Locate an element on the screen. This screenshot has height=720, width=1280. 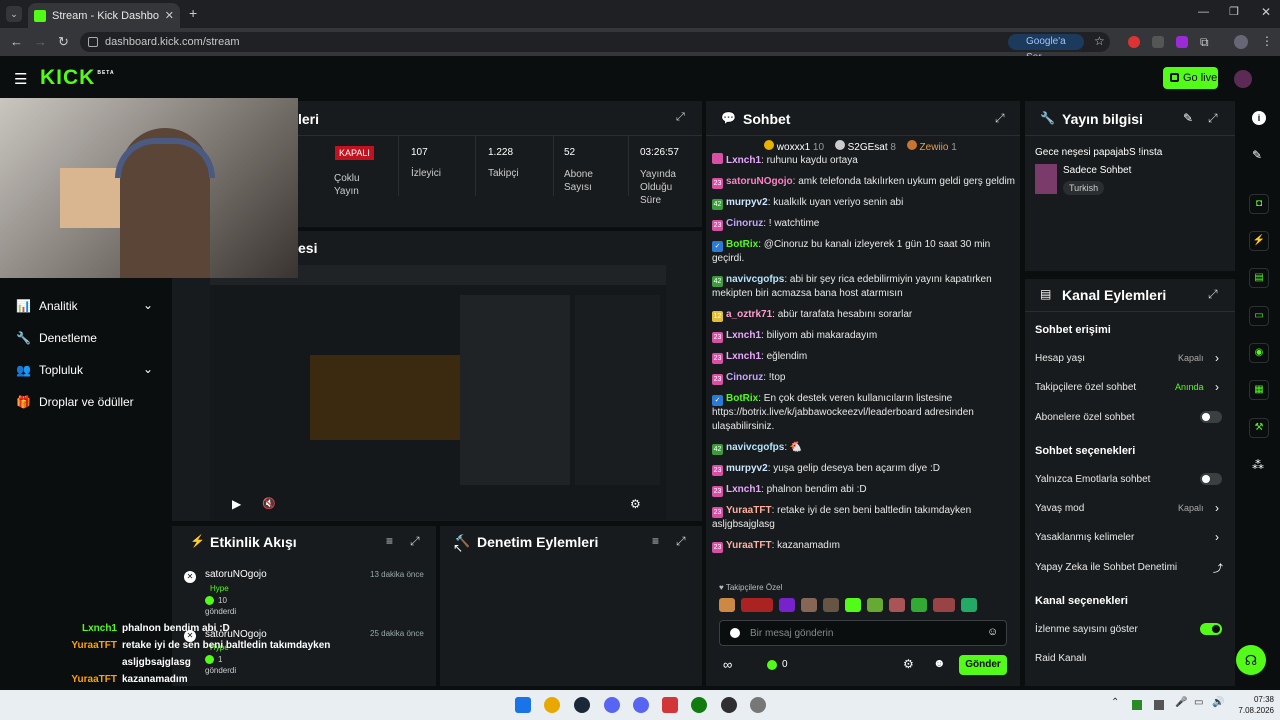
chat-input: Bir mesaj gönderin ☺ is located at coordinates (863, 633).